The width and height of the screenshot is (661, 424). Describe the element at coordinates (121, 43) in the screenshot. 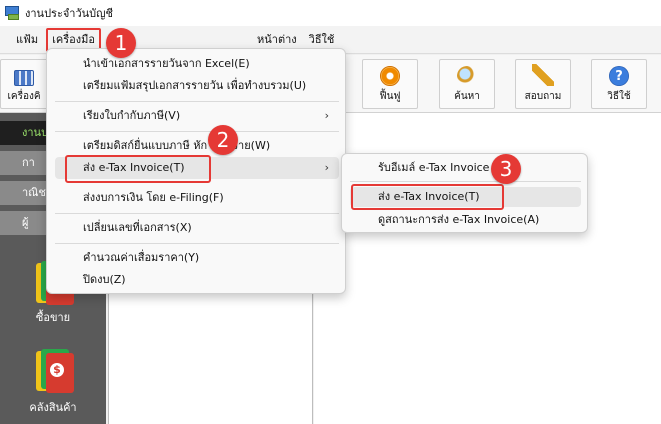

I see `step-badge-1: 1` at that location.